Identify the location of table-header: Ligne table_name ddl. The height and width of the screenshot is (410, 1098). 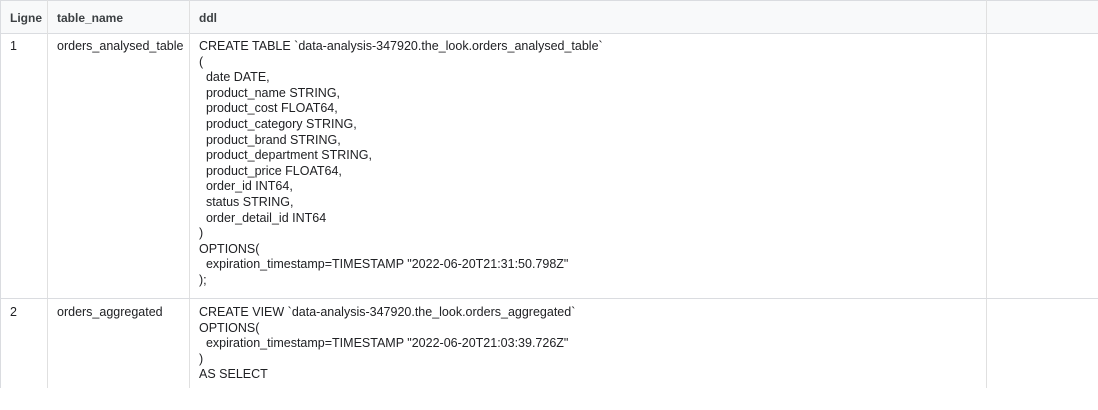
(549, 17).